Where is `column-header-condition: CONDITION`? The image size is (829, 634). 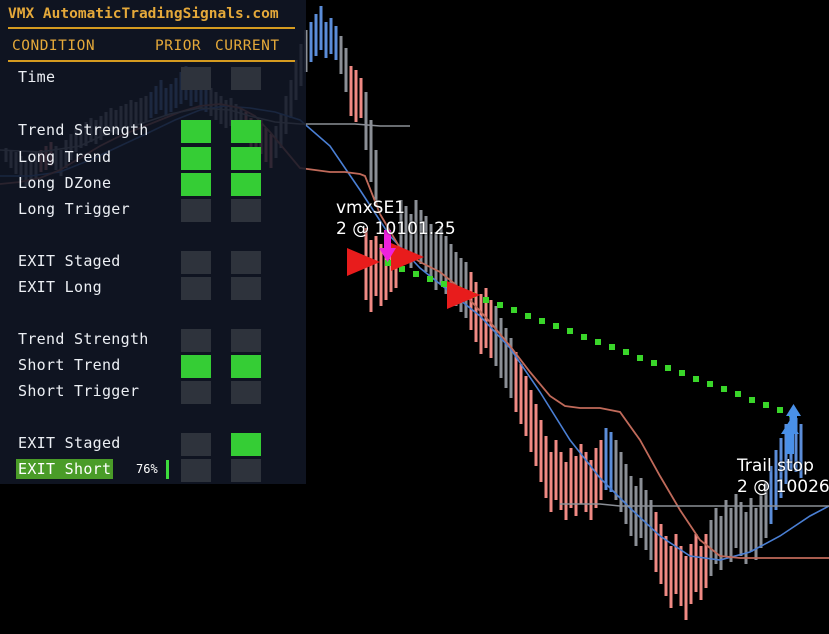
column-header-condition: CONDITION is located at coordinates (54, 46).